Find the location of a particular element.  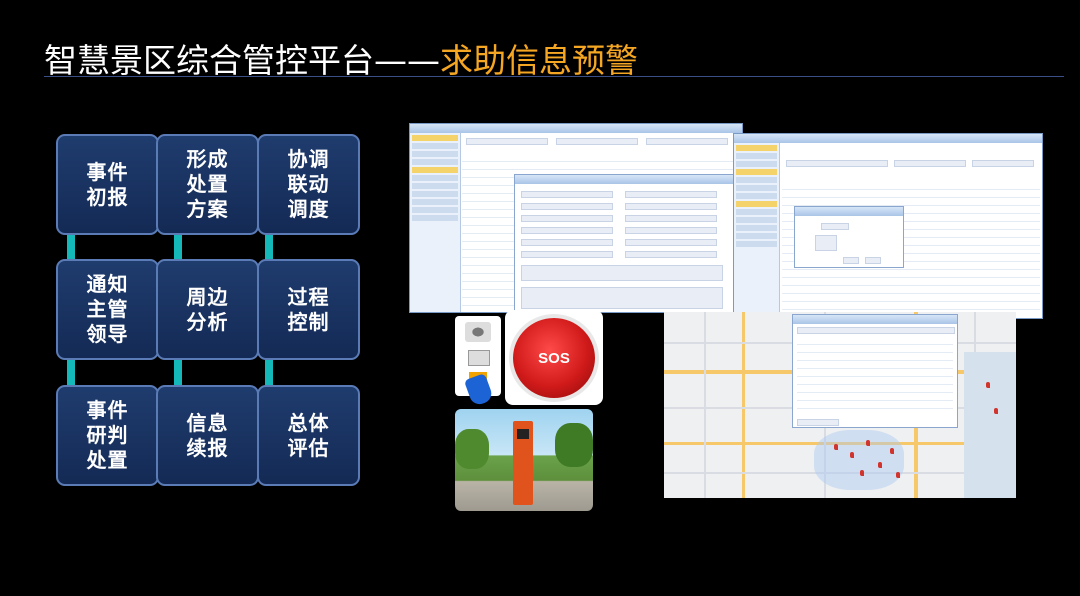

popup-dialog is located at coordinates (849, 237).